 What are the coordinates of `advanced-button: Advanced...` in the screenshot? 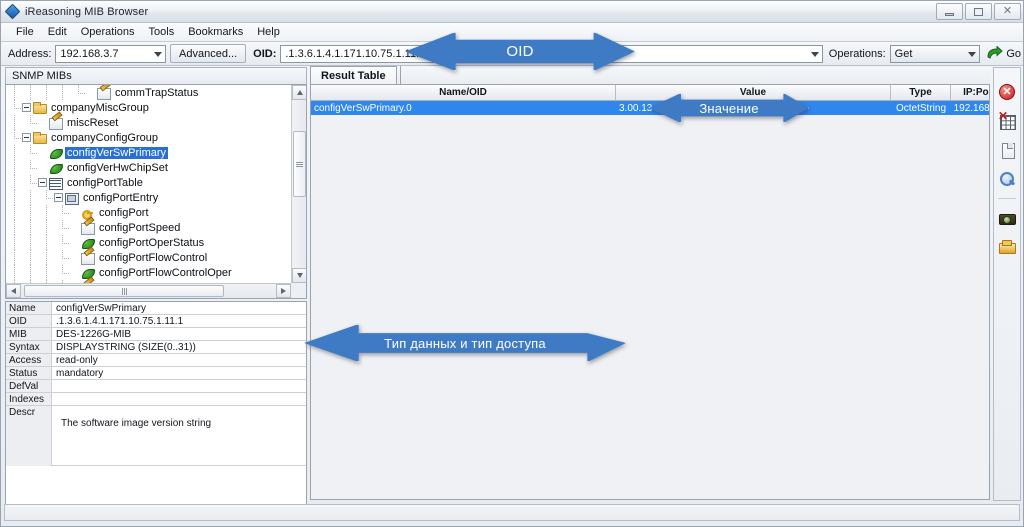 It's located at (208, 53).